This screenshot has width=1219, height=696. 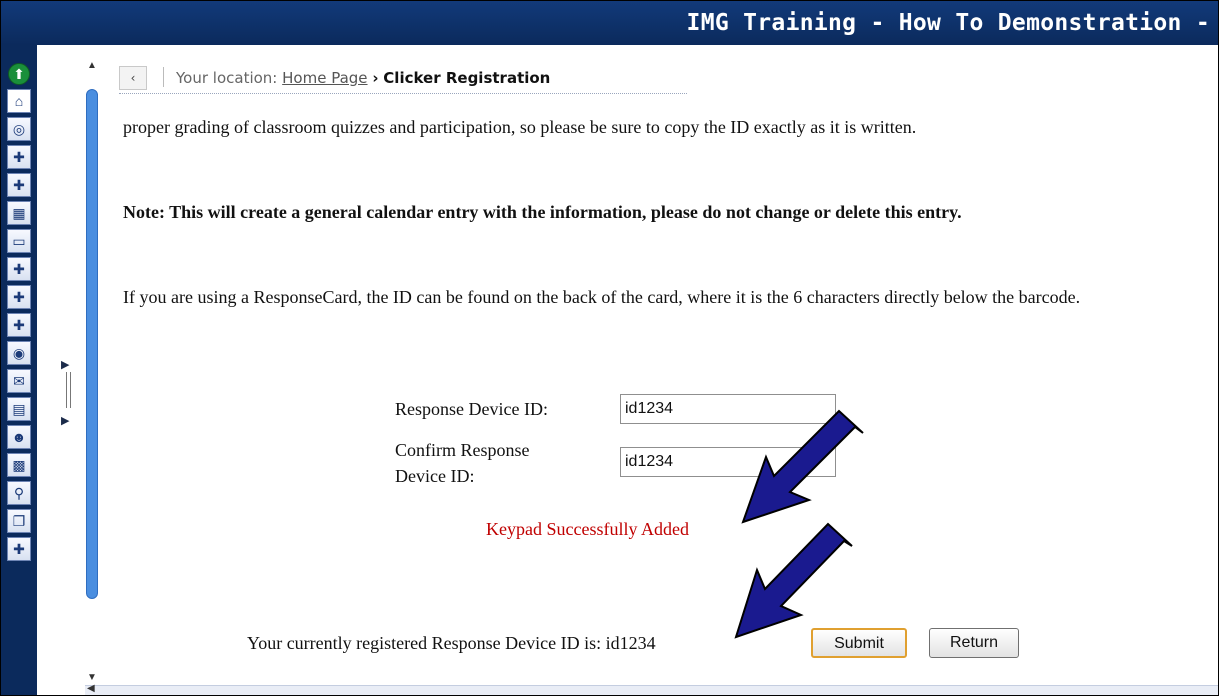 What do you see at coordinates (19, 185) in the screenshot?
I see `add-key-icon: ✚` at bounding box center [19, 185].